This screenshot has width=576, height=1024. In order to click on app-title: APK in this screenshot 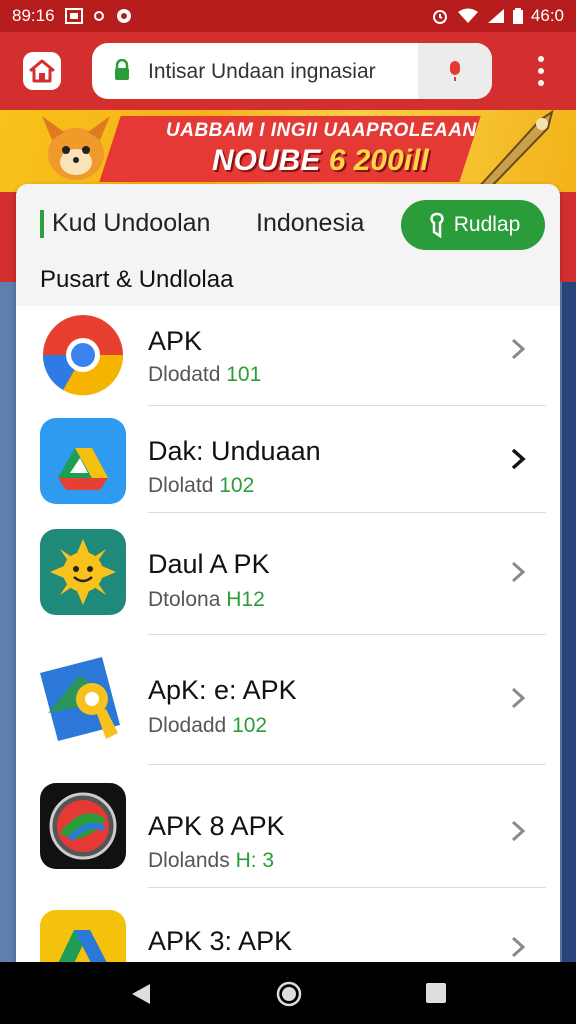, I will do `click(175, 341)`.